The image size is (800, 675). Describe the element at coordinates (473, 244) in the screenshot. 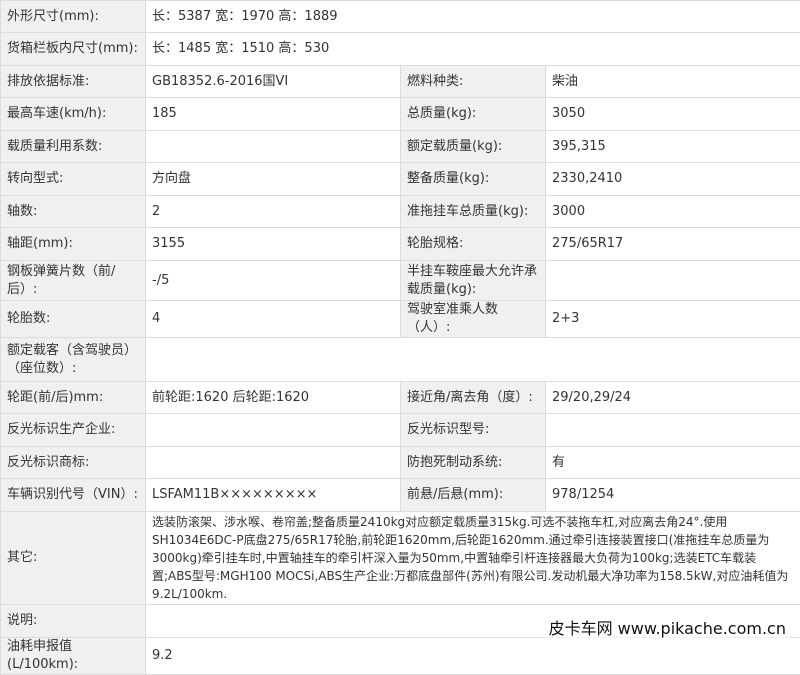

I see `label-cell: 轮胎规格:` at that location.